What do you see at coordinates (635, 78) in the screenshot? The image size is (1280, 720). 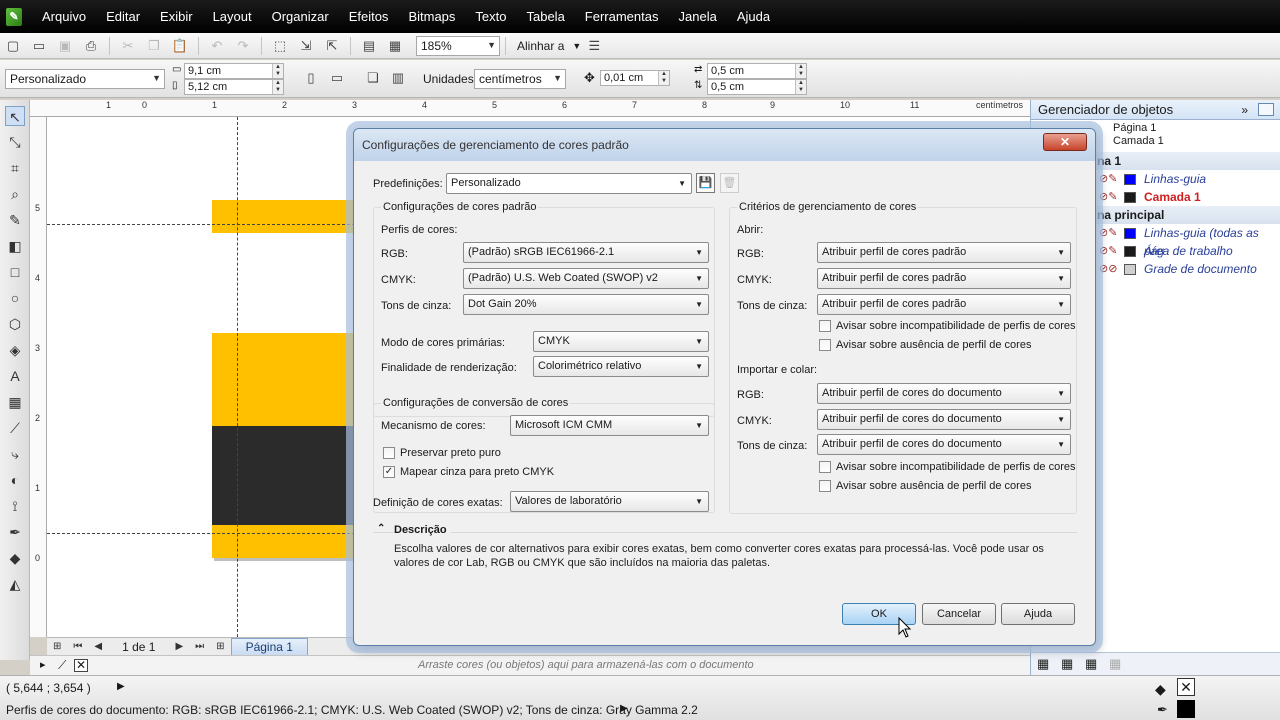 I see `nudge-distance-field: 0,01 cm ▲ ▼` at bounding box center [635, 78].